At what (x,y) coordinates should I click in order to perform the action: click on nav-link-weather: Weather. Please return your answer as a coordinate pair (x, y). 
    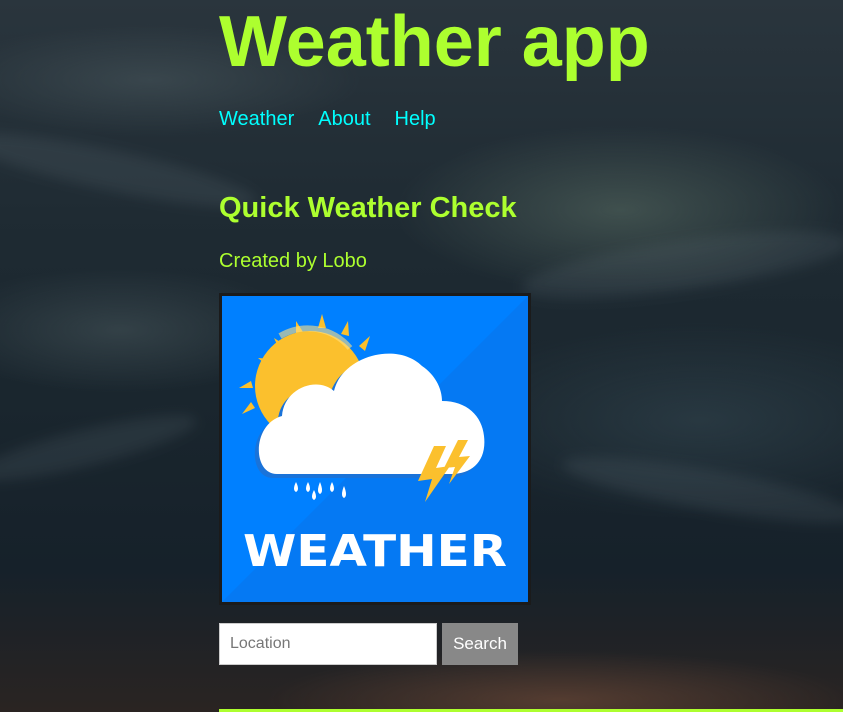
    Looking at the image, I should click on (256, 119).